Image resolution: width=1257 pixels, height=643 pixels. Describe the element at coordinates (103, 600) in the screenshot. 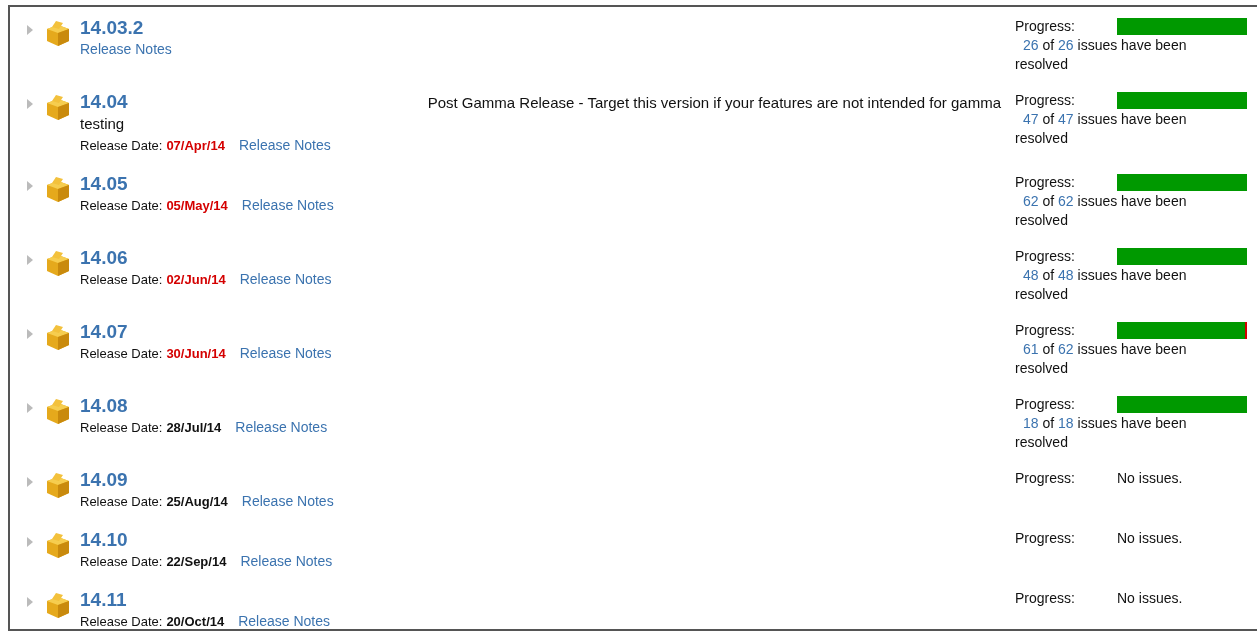

I see `version-link: 14.11` at that location.